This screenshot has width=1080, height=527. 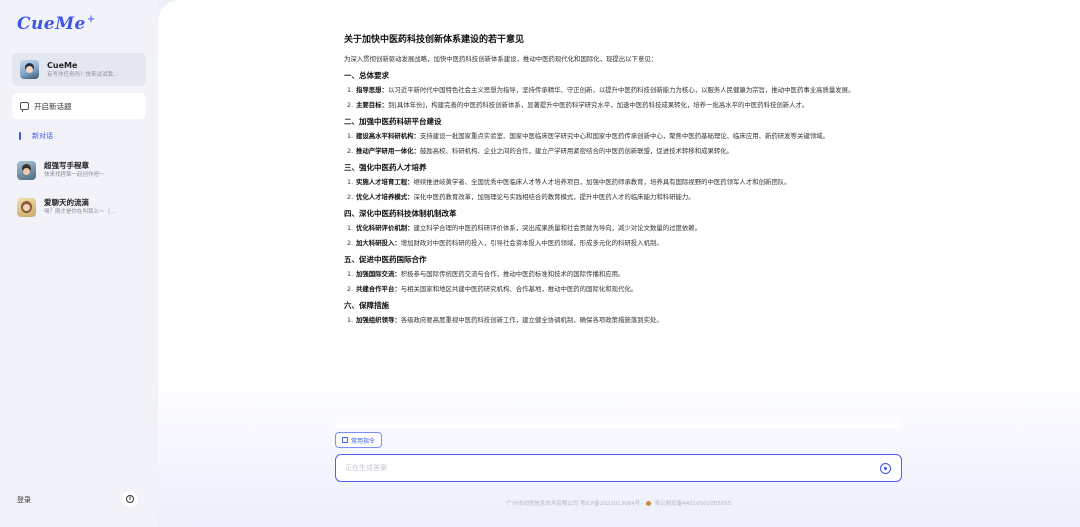 What do you see at coordinates (91, 20) in the screenshot?
I see `logo-mark: +` at bounding box center [91, 20].